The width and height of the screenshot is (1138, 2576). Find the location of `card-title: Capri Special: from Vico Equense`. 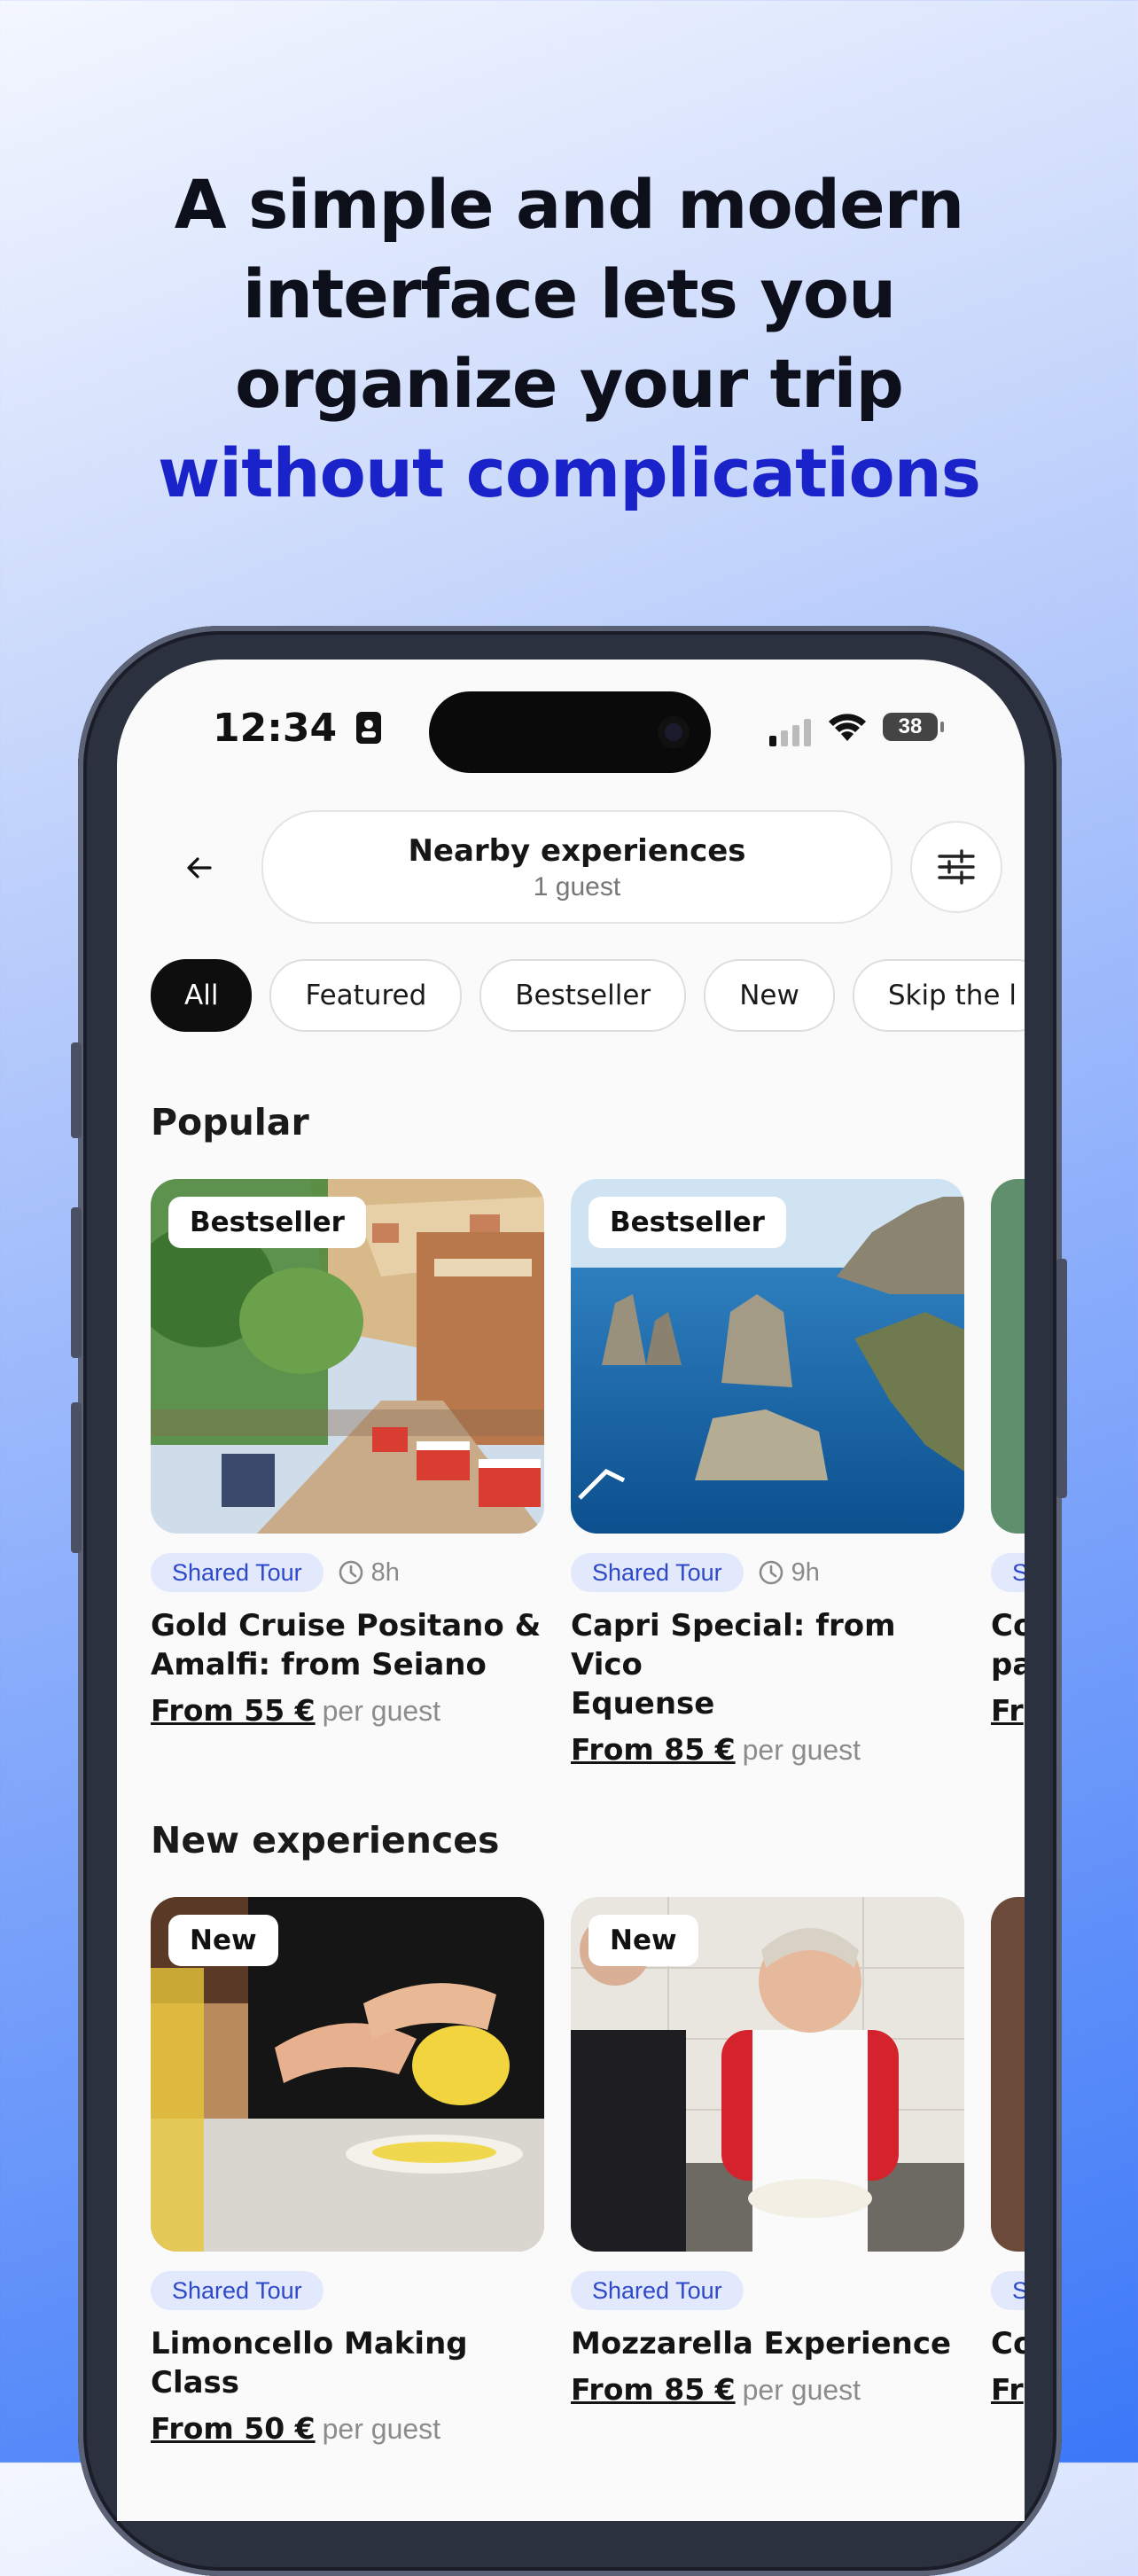

card-title: Capri Special: from Vico Equense is located at coordinates (767, 1664).